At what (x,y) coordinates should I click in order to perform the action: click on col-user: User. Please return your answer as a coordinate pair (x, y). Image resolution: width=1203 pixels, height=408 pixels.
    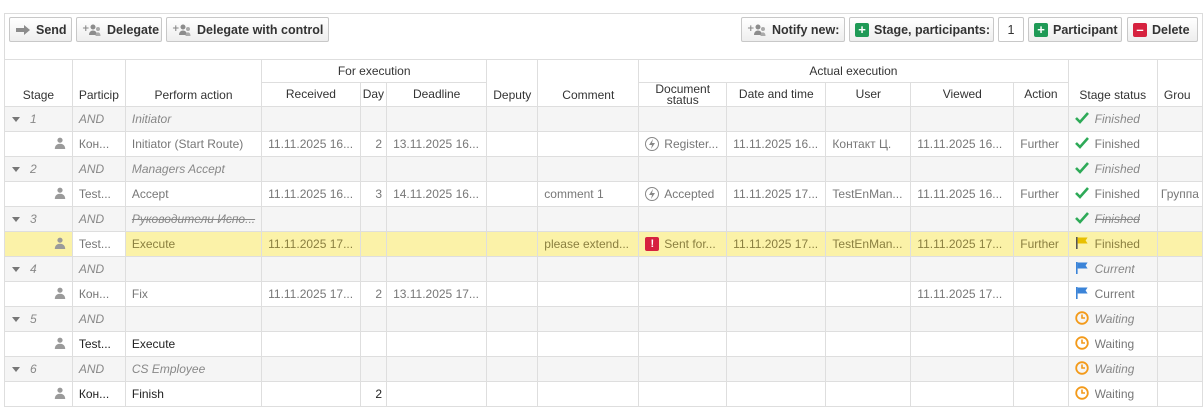
    Looking at the image, I should click on (868, 94).